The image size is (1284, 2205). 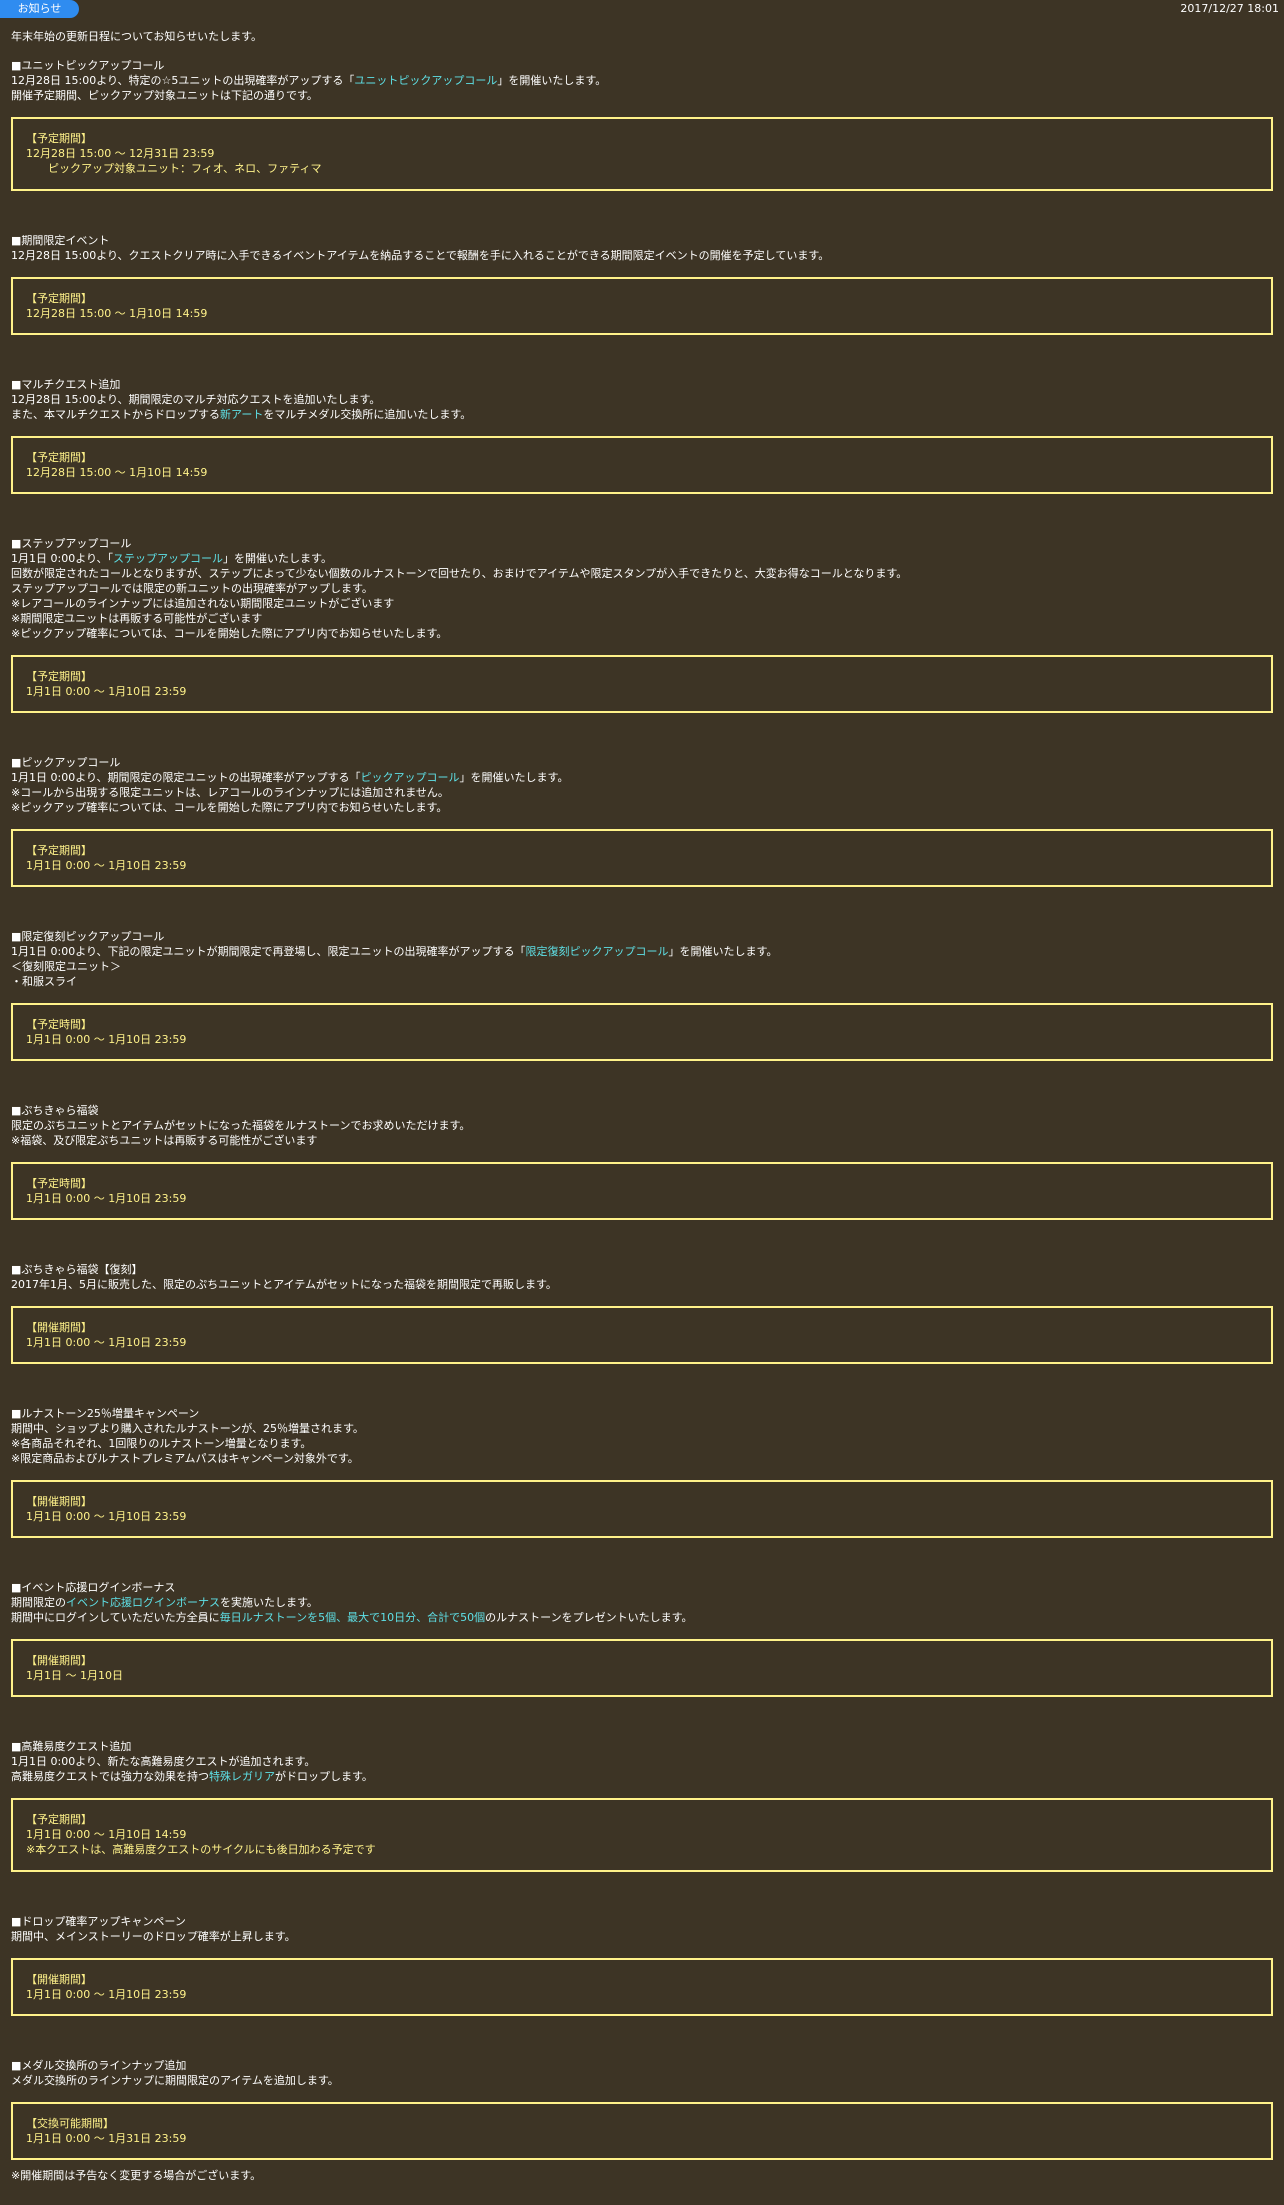 What do you see at coordinates (164, 95) in the screenshot?
I see `text-segment: 開催予定期間、ピックアップ対象ユニットは下記の通りです。` at bounding box center [164, 95].